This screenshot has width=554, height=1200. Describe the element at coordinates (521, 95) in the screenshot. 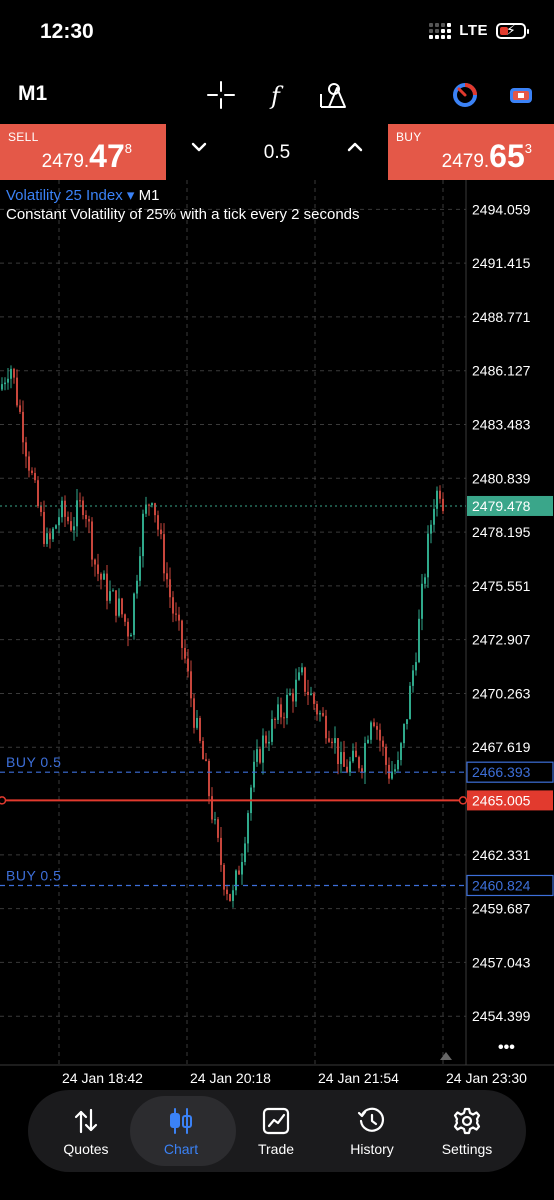

I see `trade-panel-icon` at that location.